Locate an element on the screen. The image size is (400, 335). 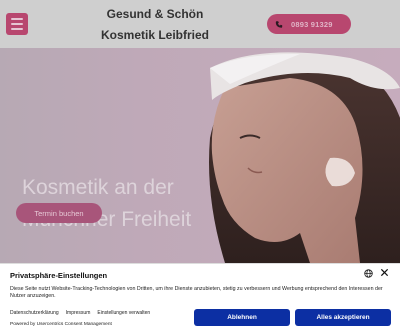
manage-settings-link: Einstellungen verwalten is located at coordinates (123, 313).